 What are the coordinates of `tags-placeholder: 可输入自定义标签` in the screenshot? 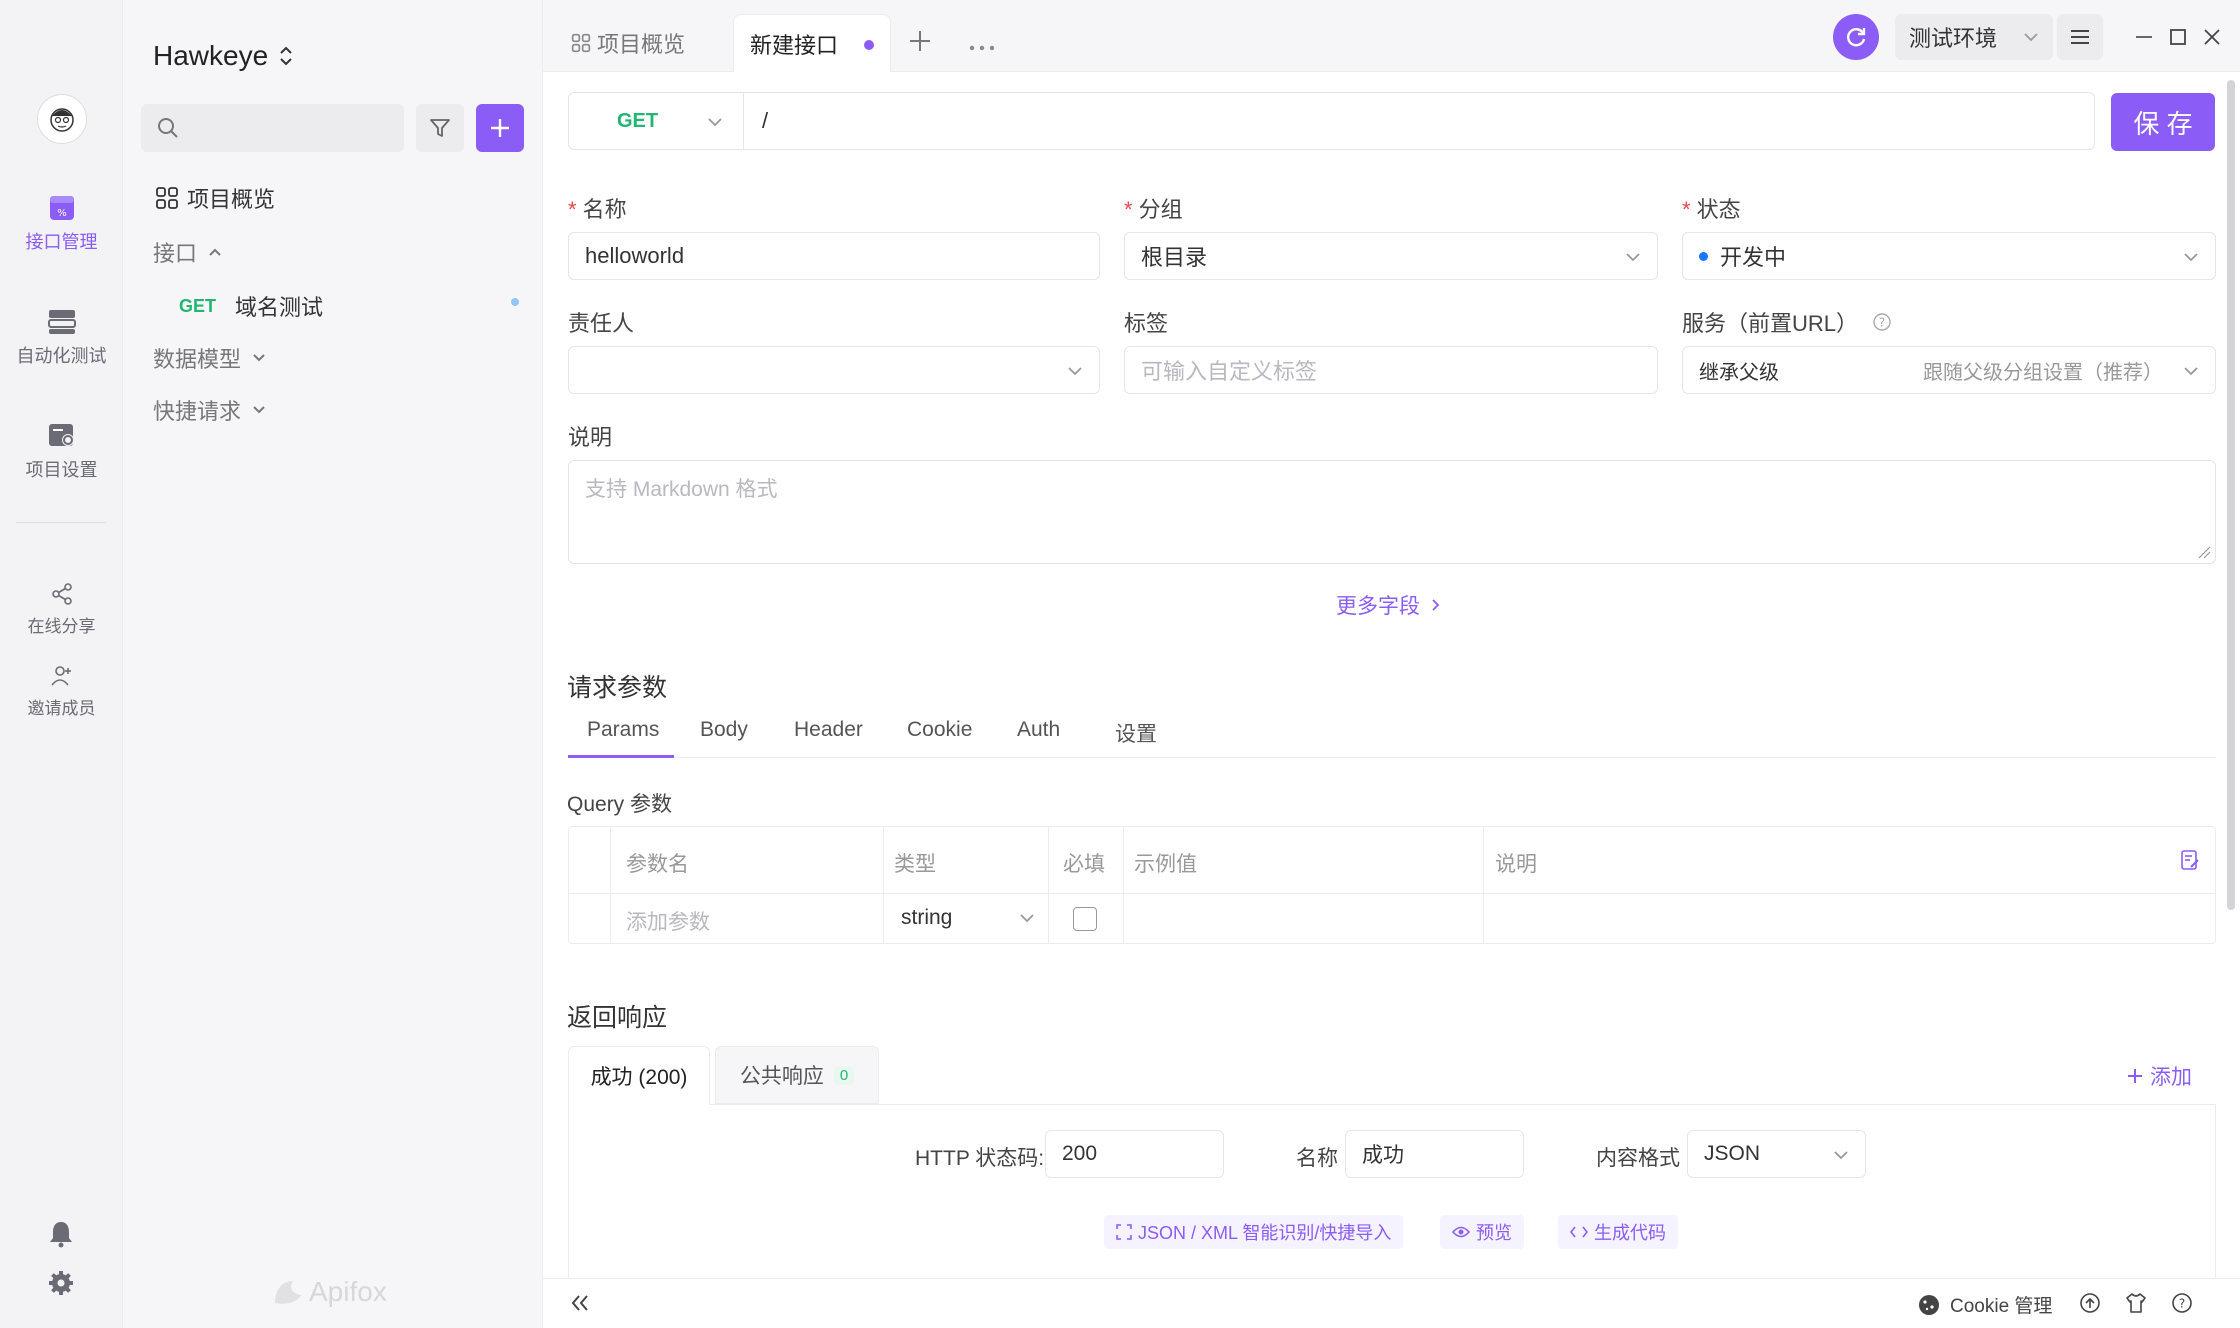 It's located at (1229, 371).